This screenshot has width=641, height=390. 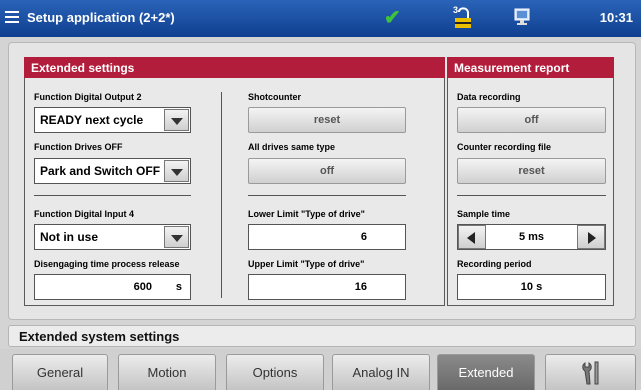 I want to click on check-icon: ✔, so click(x=392, y=18).